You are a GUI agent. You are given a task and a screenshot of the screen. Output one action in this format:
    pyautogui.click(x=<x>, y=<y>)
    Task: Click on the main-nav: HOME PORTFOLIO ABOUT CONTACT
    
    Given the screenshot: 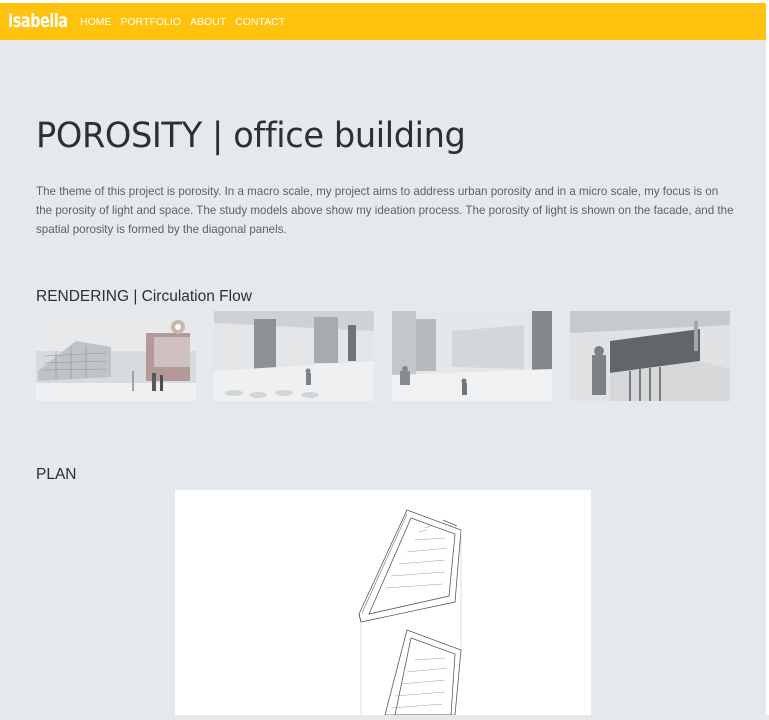 What is the action you would take?
    pyautogui.click(x=182, y=22)
    